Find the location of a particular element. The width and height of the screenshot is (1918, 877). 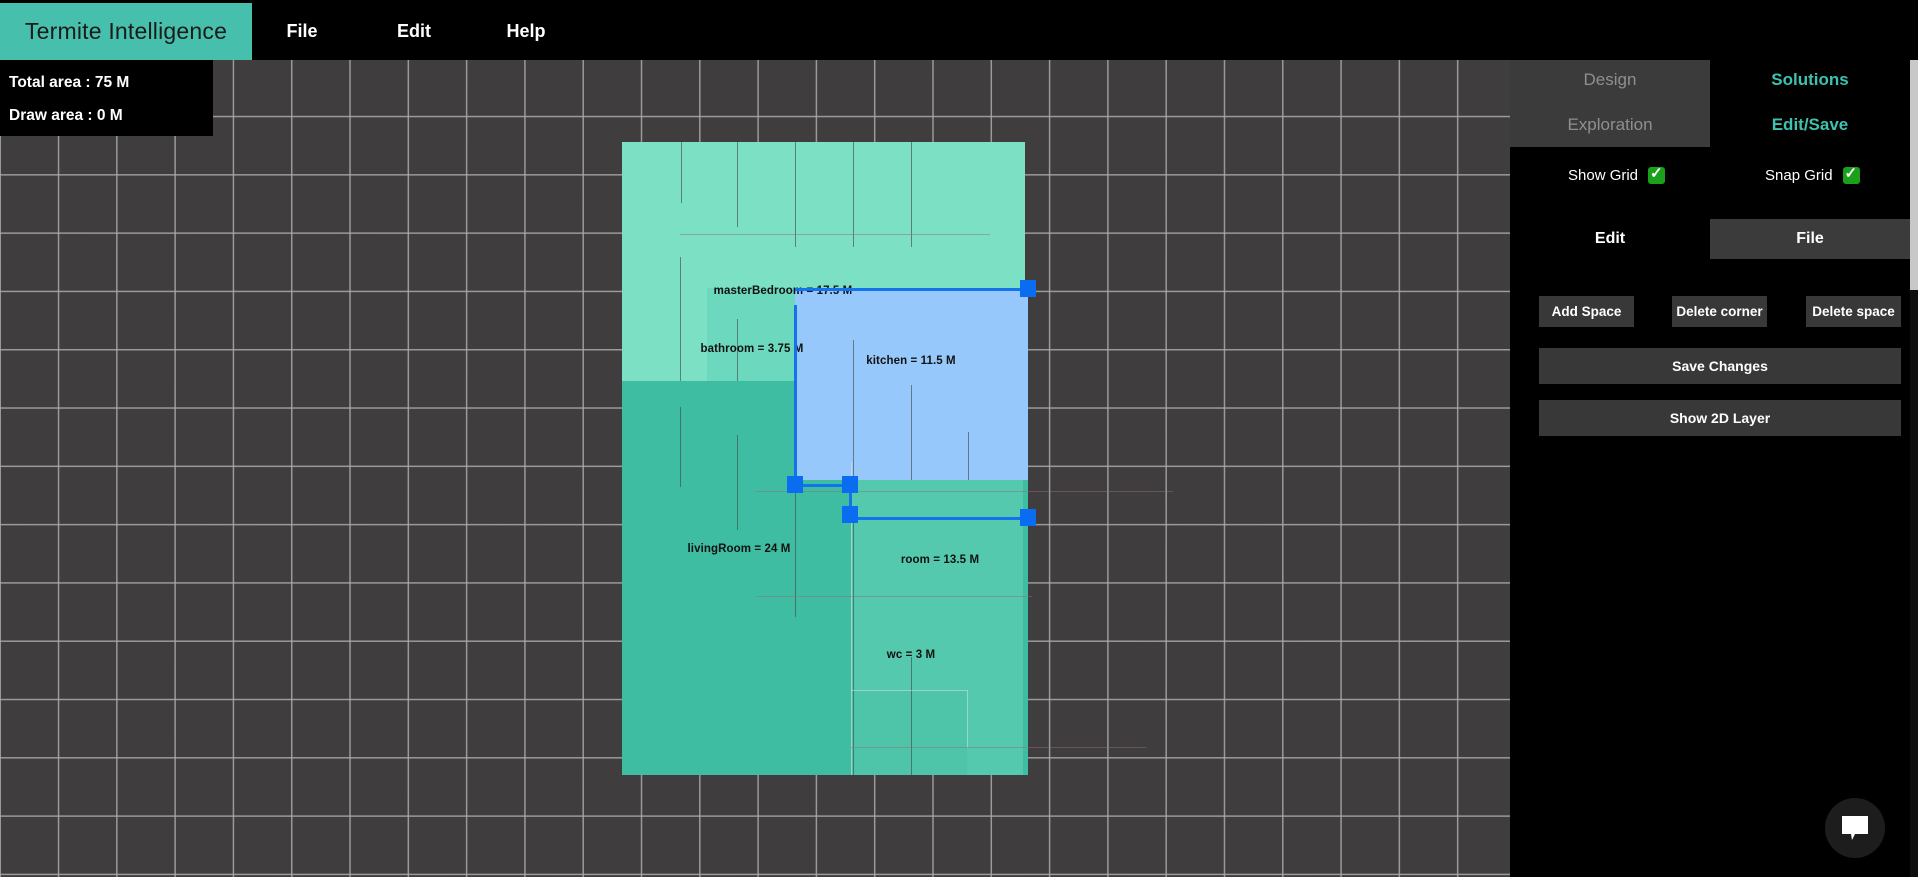

mode-tab-group: Design Solutions Exploration Edit/Save is located at coordinates (1710, 102).